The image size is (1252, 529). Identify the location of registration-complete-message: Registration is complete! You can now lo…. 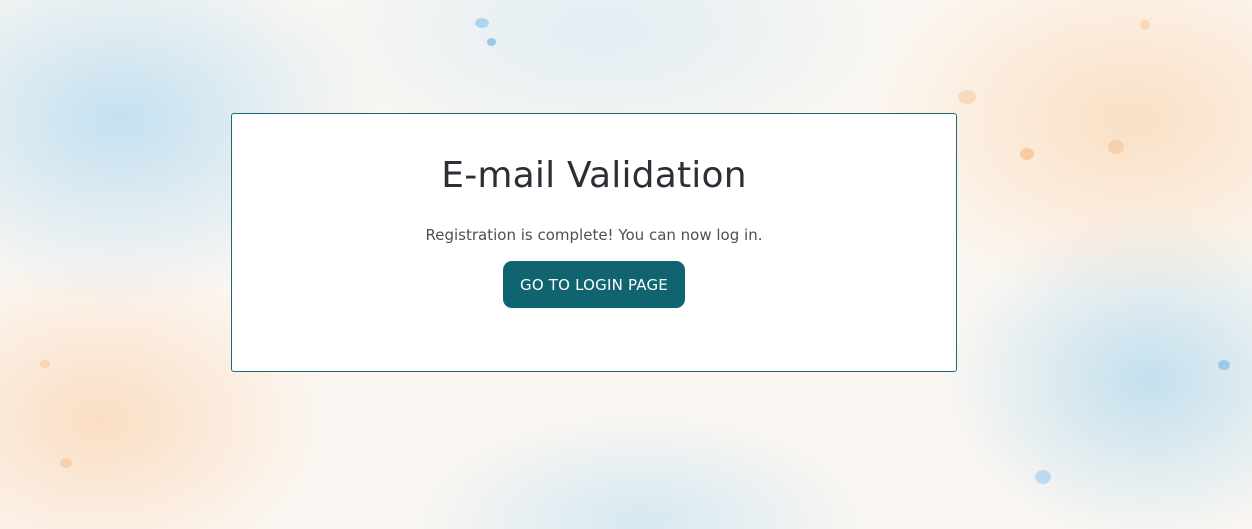
(594, 235).